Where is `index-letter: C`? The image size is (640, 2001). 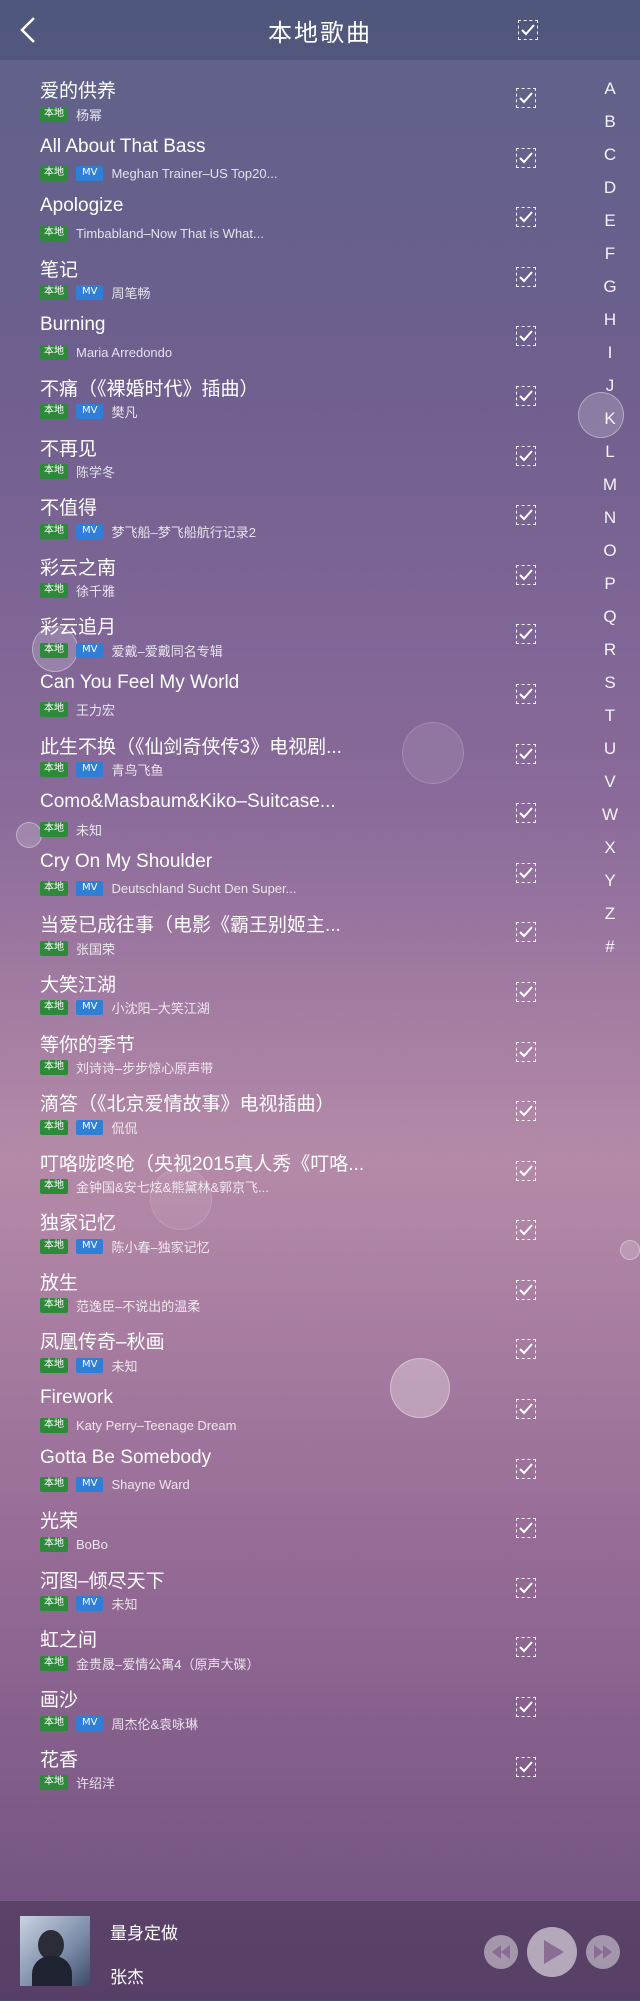
index-letter: C is located at coordinates (610, 154).